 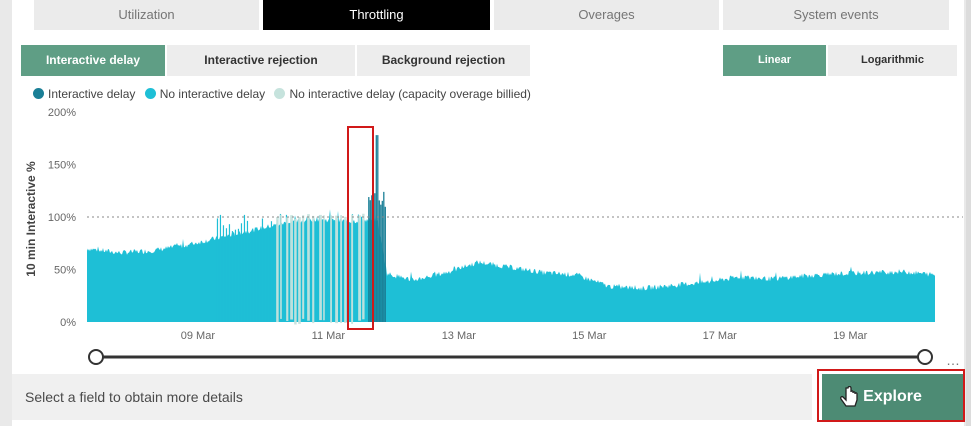 I want to click on slider-start-handle, so click(x=96, y=357).